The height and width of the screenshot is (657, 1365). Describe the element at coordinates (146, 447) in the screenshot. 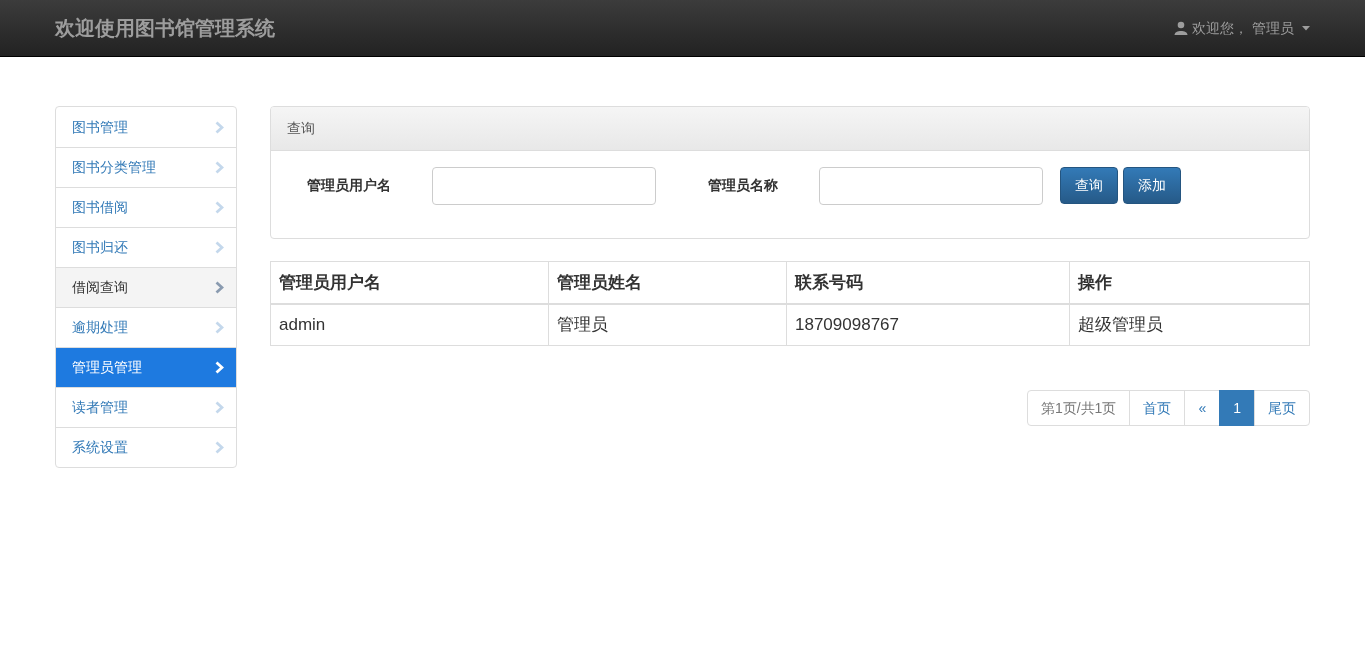

I see `sidebar-item: 系统设置` at that location.